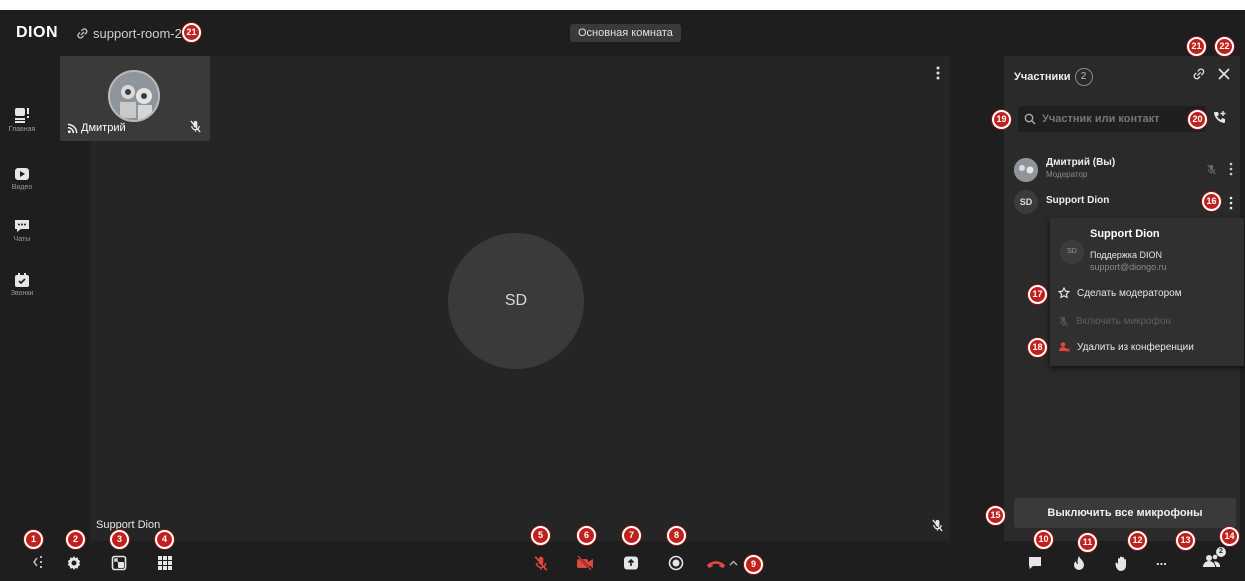 The image size is (1245, 581). Describe the element at coordinates (22, 178) in the screenshot. I see `nav-item-video: Видео` at that location.